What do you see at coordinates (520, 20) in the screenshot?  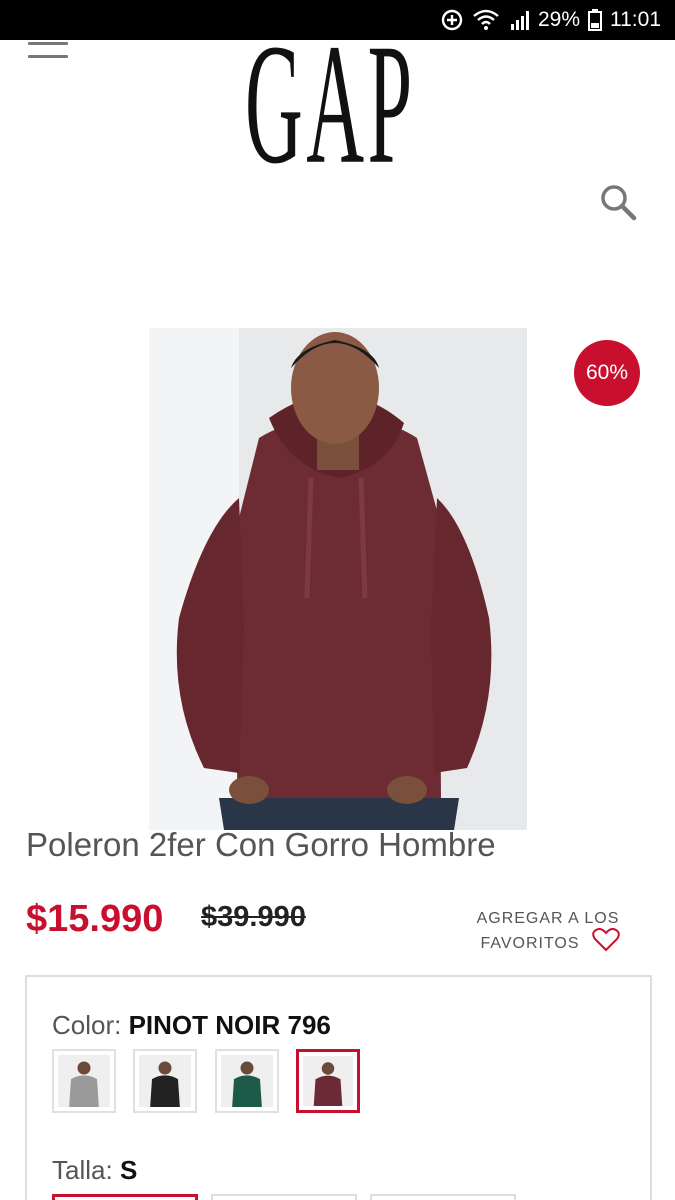 I see `signal-icon` at bounding box center [520, 20].